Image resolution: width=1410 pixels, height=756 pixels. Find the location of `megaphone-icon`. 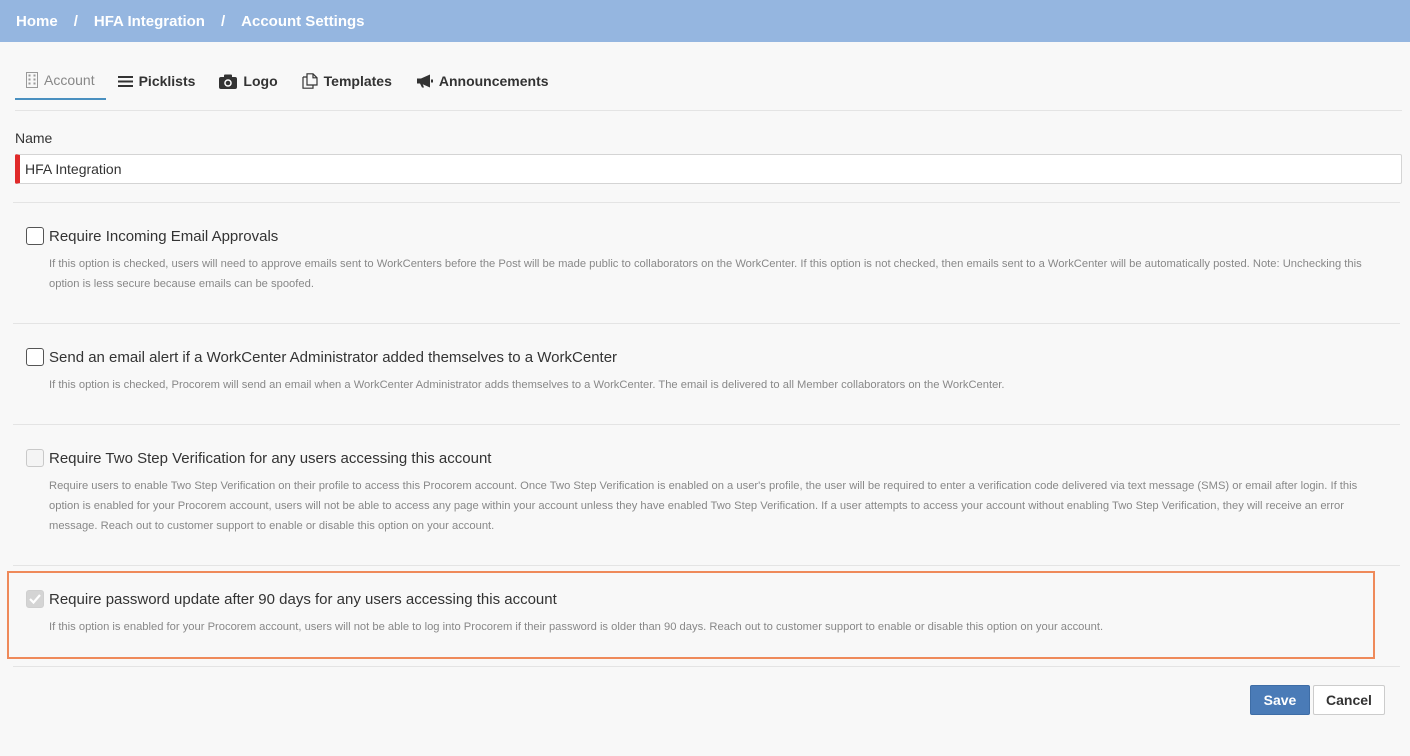

megaphone-icon is located at coordinates (424, 81).